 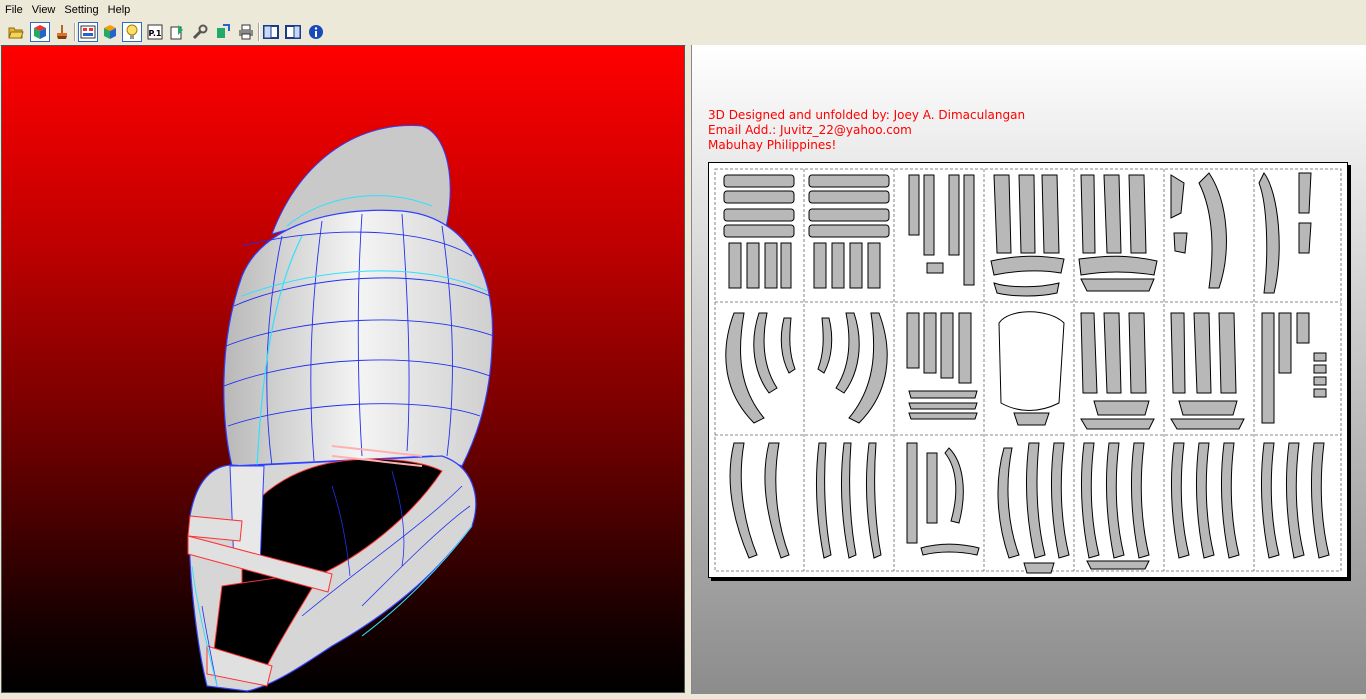 I want to click on 3d-cube-icon, so click(x=40, y=32).